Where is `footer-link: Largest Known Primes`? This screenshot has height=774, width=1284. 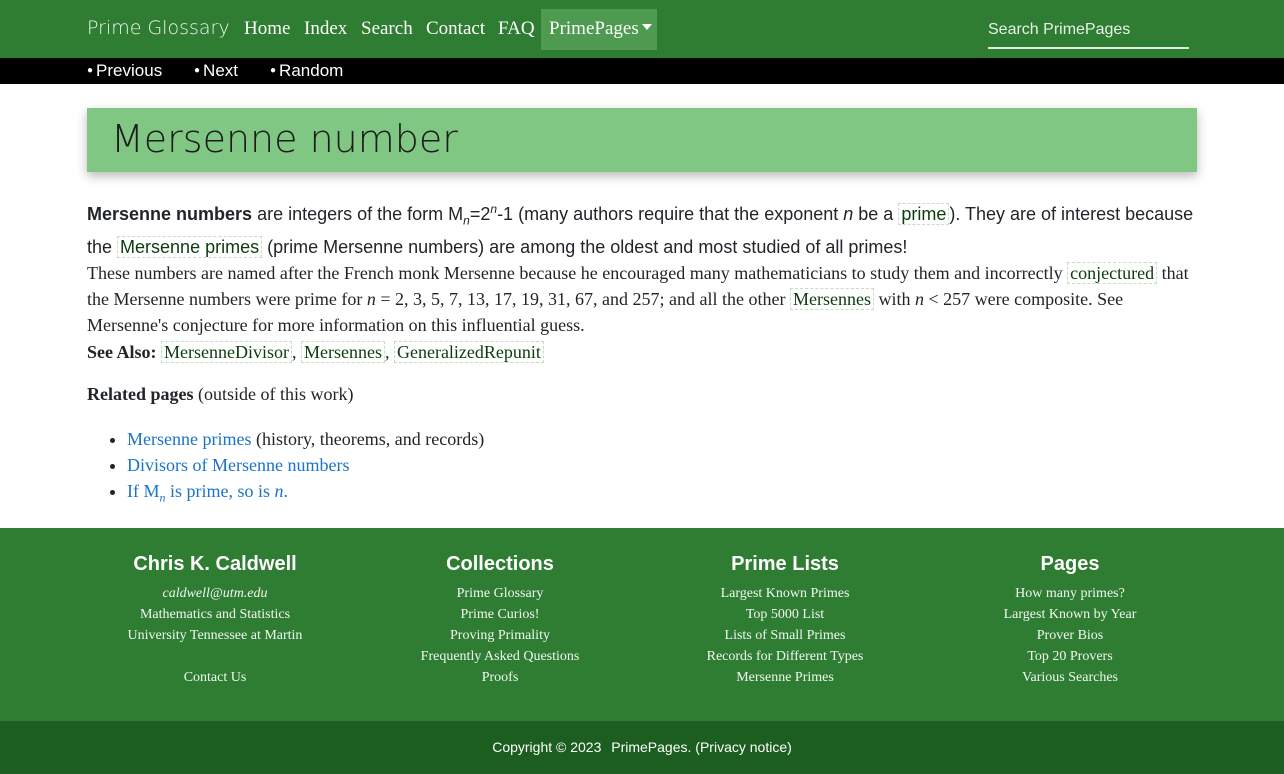 footer-link: Largest Known Primes is located at coordinates (785, 593).